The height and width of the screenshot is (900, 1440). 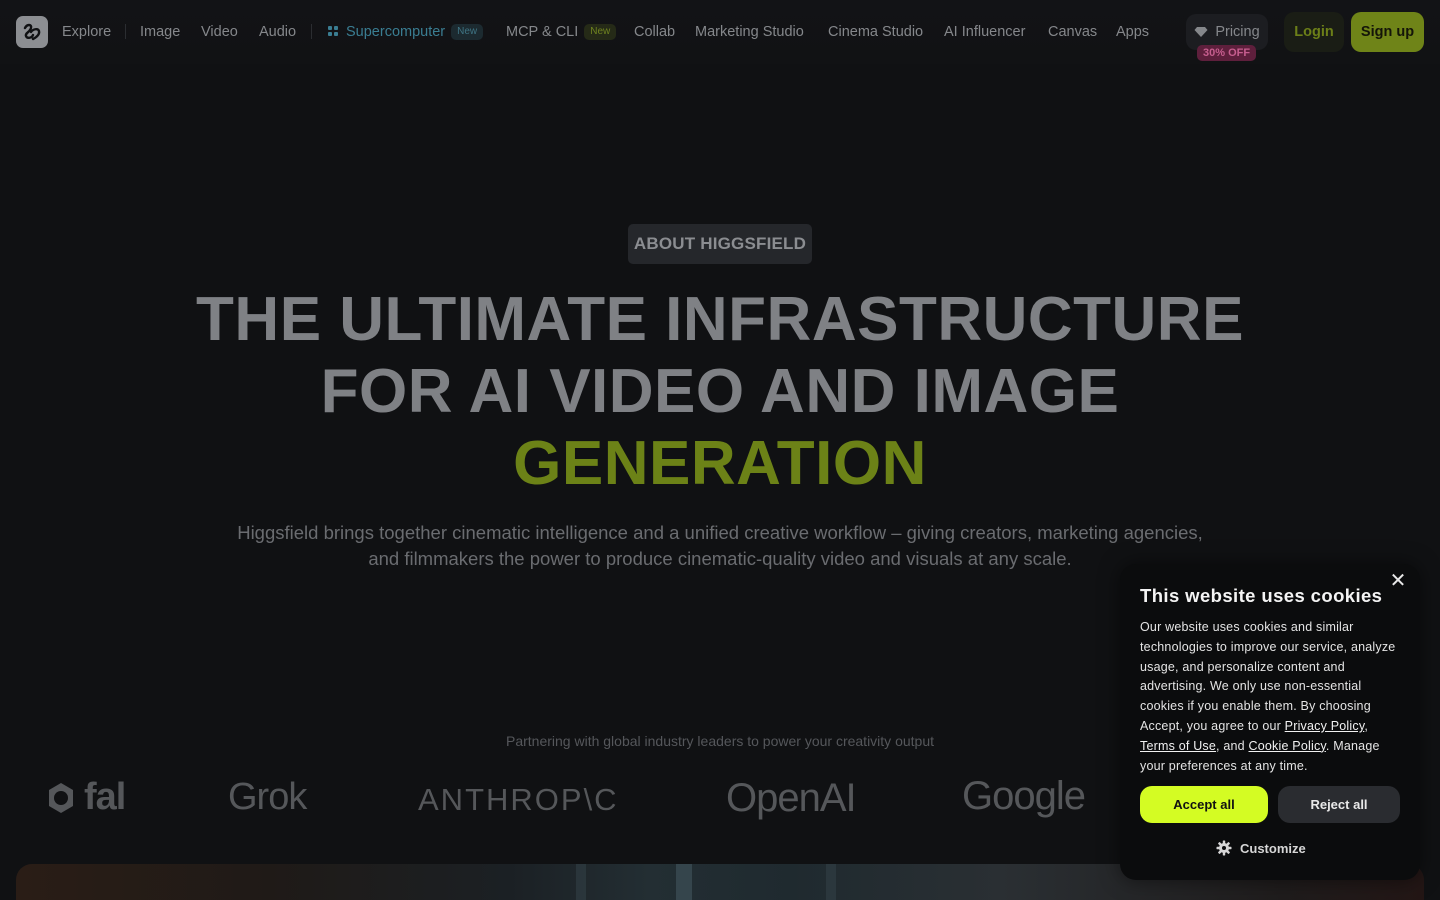 I want to click on cookie-text-sep: , and, so click(x=1232, y=745).